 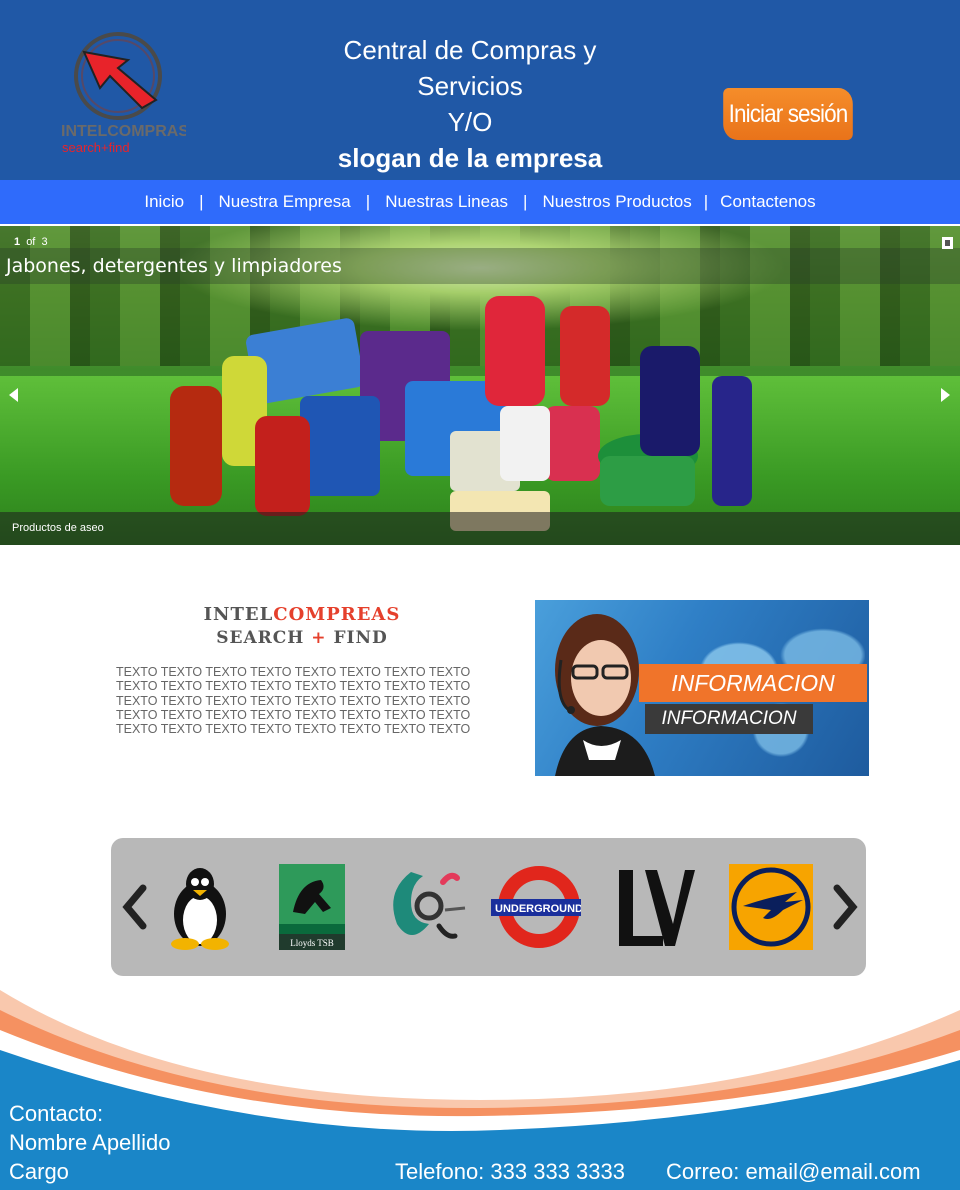 What do you see at coordinates (461, 413) in the screenshot?
I see `cleaning-products-image` at bounding box center [461, 413].